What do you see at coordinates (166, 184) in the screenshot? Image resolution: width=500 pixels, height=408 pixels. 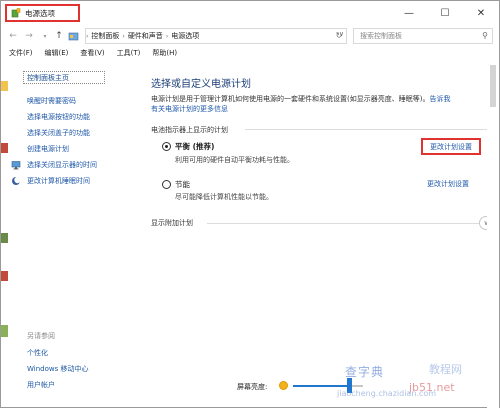 I see `plan-power-saver-radio` at bounding box center [166, 184].